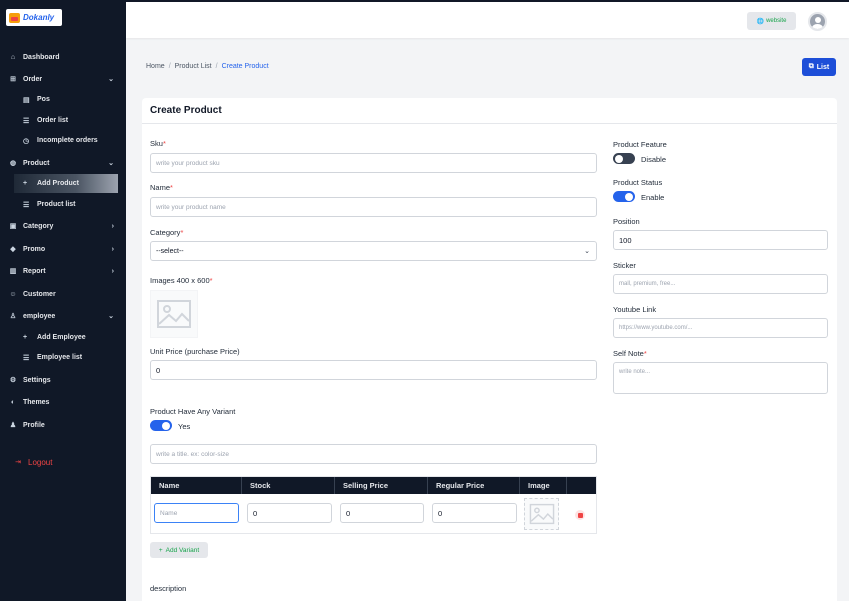 The width and height of the screenshot is (849, 601). I want to click on sidebar-item-add-employee: + Add Employee, so click(66, 337).